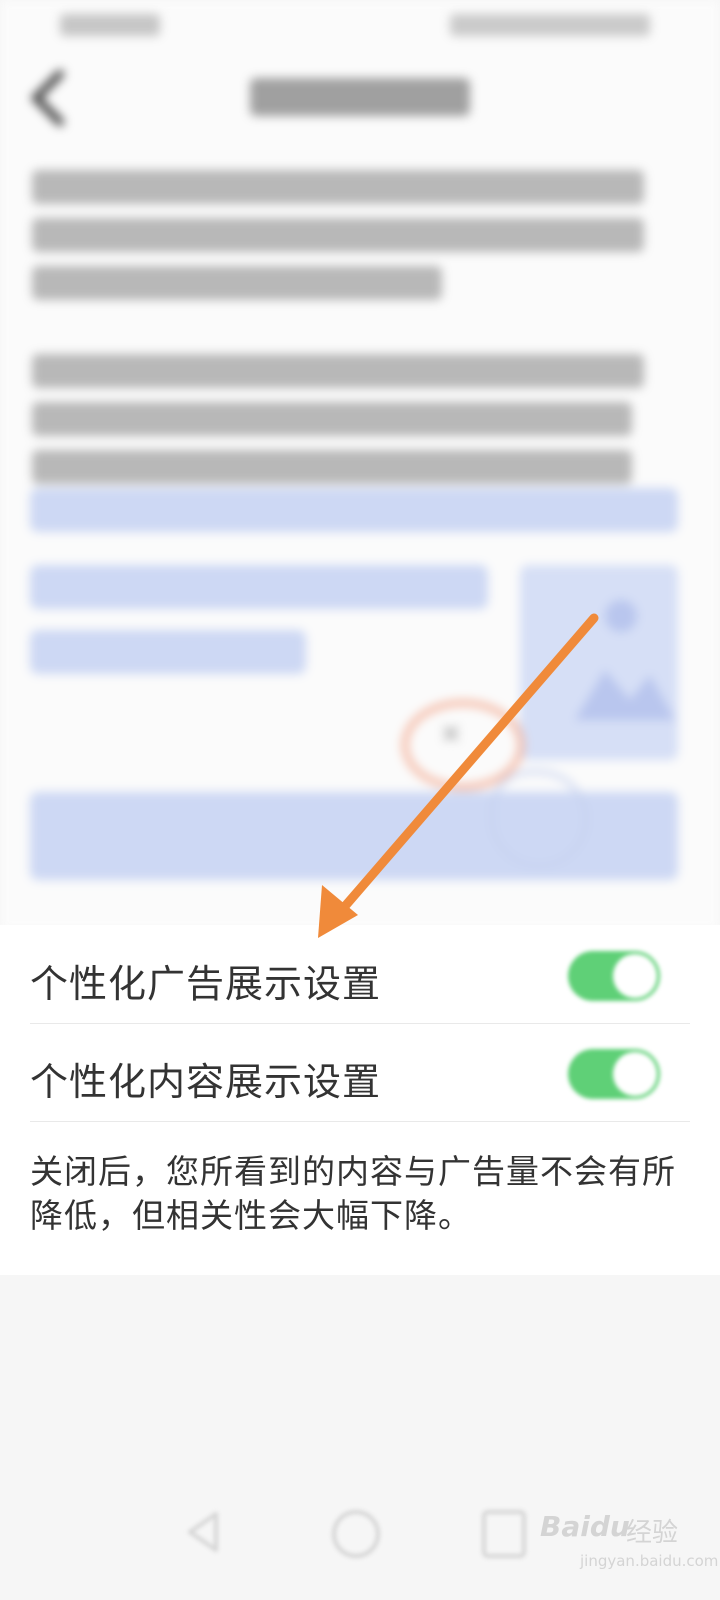 This screenshot has height=1600, width=720. Describe the element at coordinates (206, 1082) in the screenshot. I see `setting-label: 个性化内容展示设置` at that location.